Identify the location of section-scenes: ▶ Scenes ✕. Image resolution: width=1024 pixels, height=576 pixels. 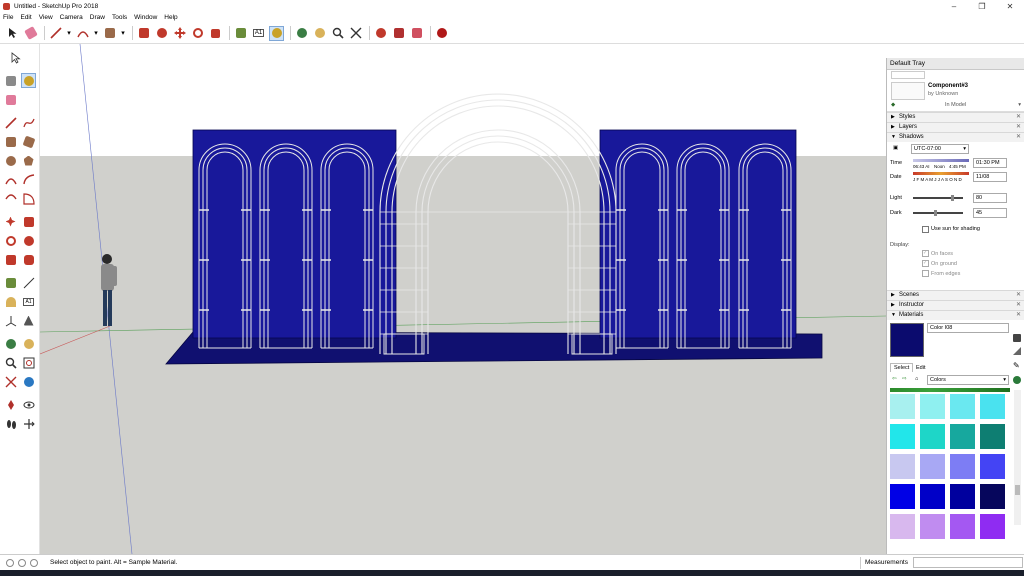
(955, 295).